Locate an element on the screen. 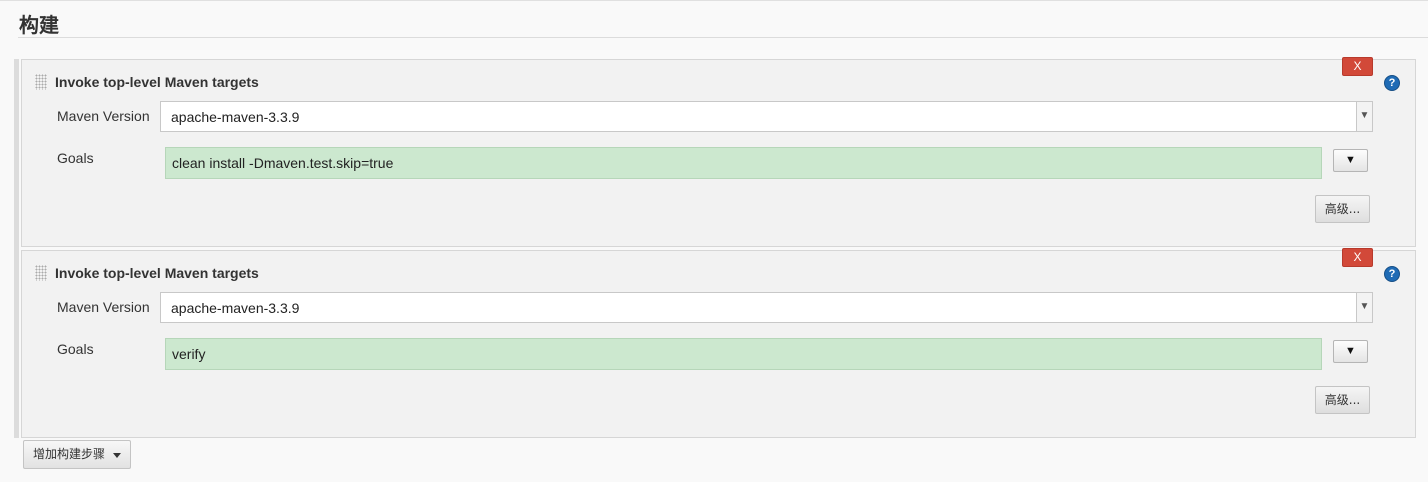 This screenshot has width=1428, height=482. section-divider is located at coordinates (723, 37).